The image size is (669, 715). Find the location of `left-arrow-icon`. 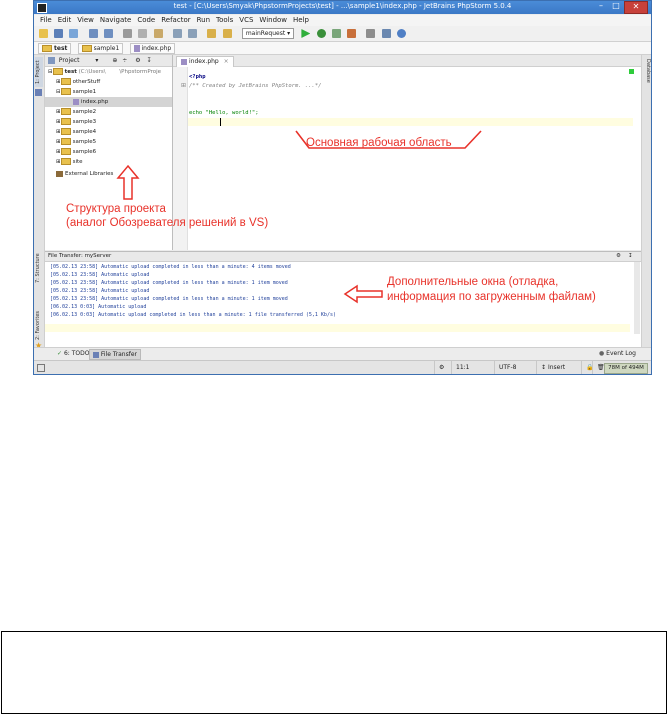

left-arrow-icon is located at coordinates (363, 294).